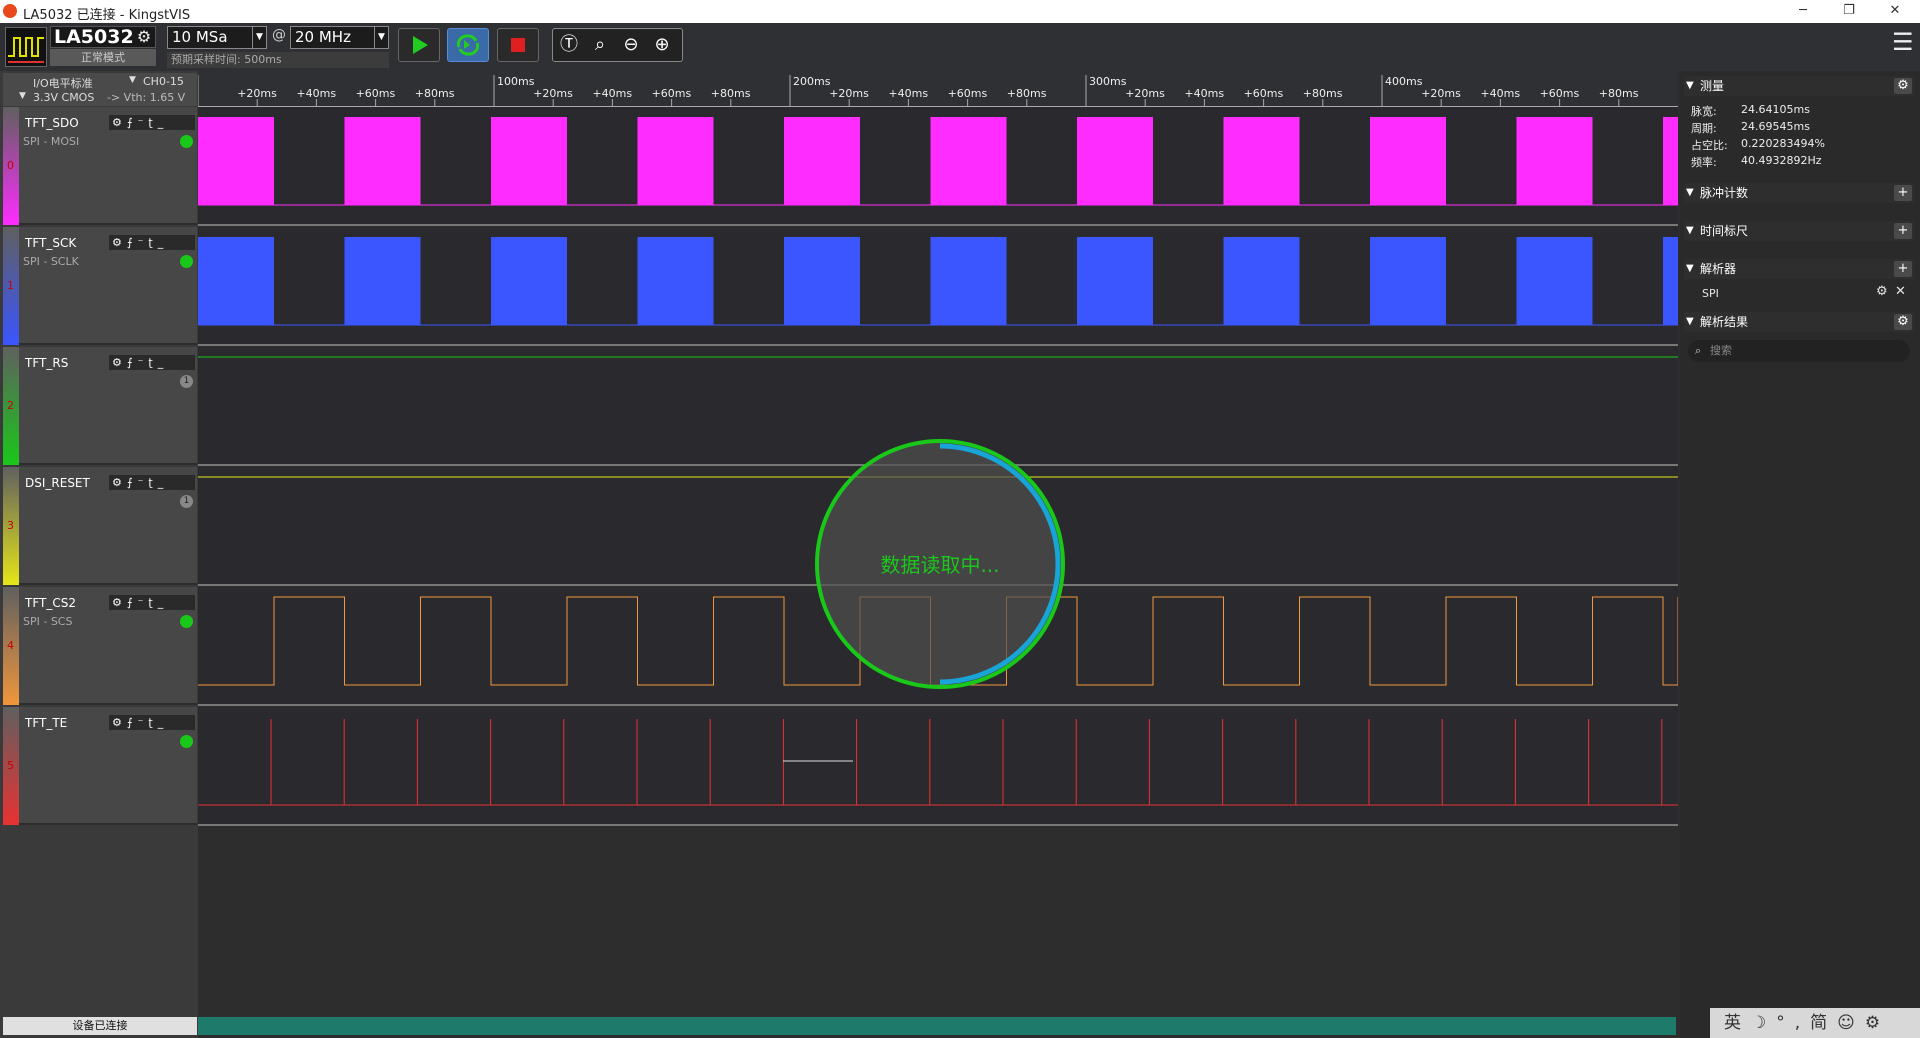  What do you see at coordinates (1900, 291) in the screenshot?
I see `close-icon: ✕` at bounding box center [1900, 291].